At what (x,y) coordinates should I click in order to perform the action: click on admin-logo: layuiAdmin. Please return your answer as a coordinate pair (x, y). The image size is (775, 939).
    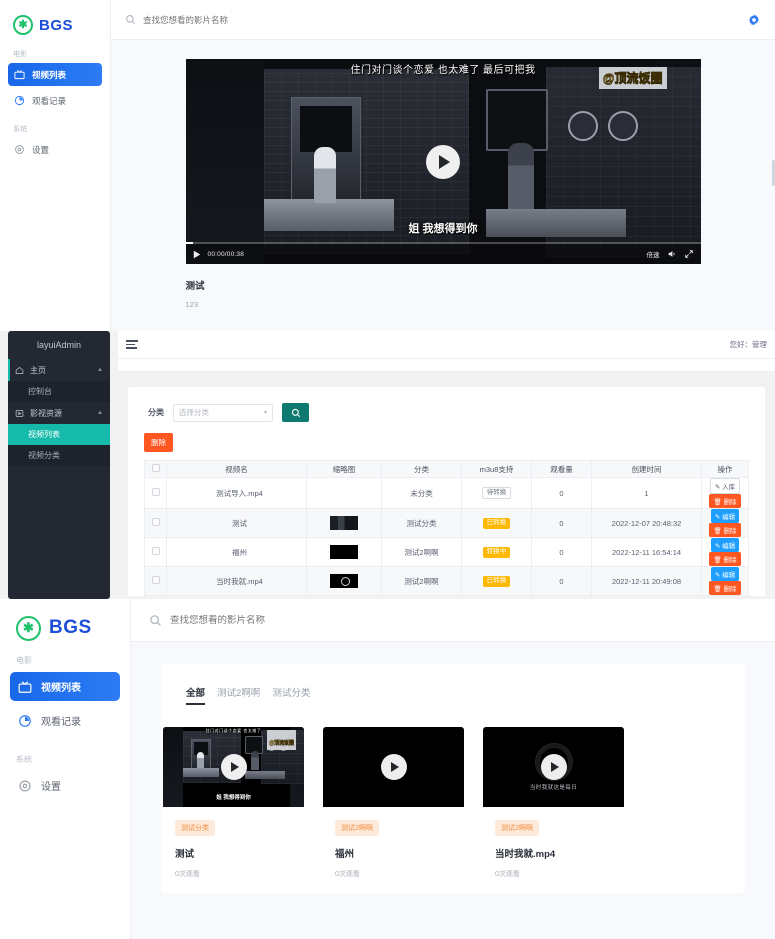
    Looking at the image, I should click on (59, 345).